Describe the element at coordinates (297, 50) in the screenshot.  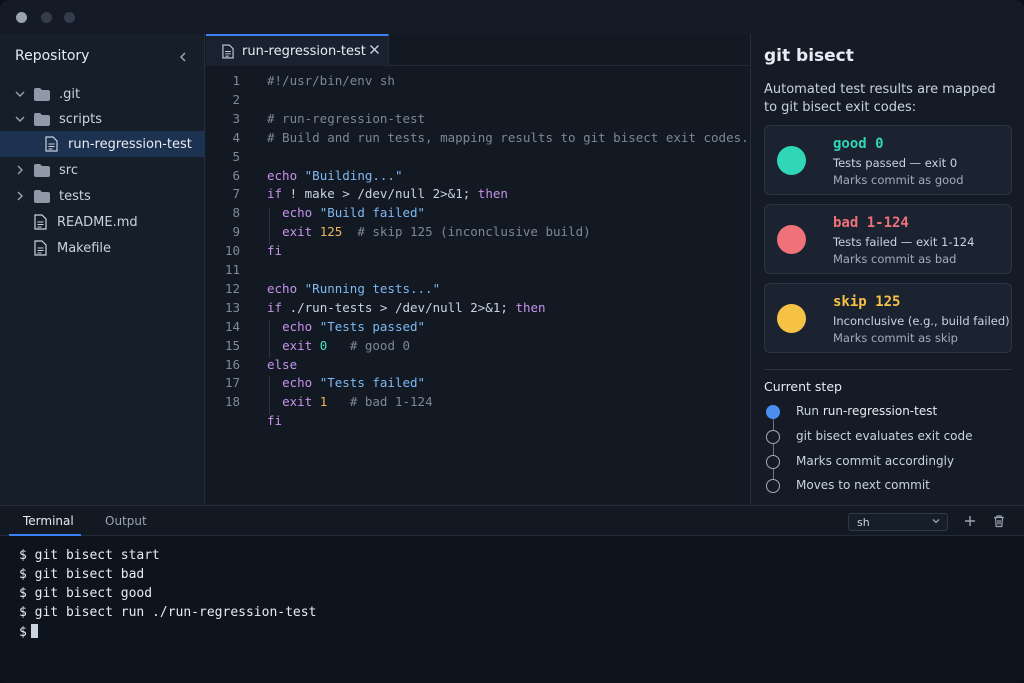
I see `tab-run-regression-test: run-regression-test` at that location.